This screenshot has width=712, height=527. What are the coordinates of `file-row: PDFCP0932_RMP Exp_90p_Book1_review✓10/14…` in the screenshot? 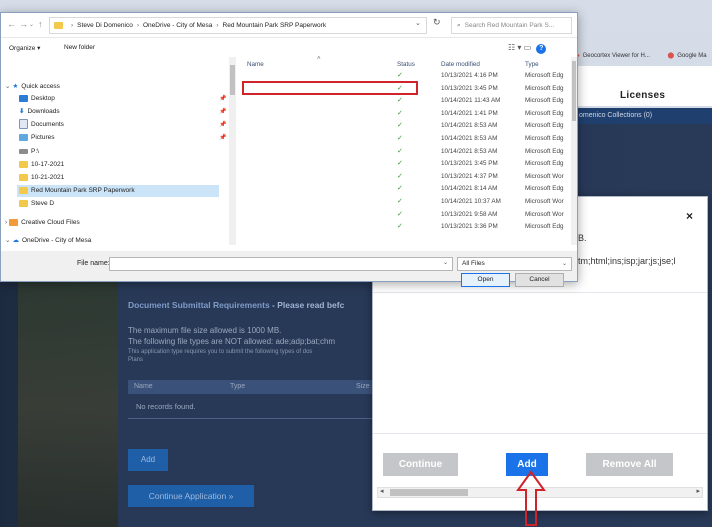 It's located at (406, 139).